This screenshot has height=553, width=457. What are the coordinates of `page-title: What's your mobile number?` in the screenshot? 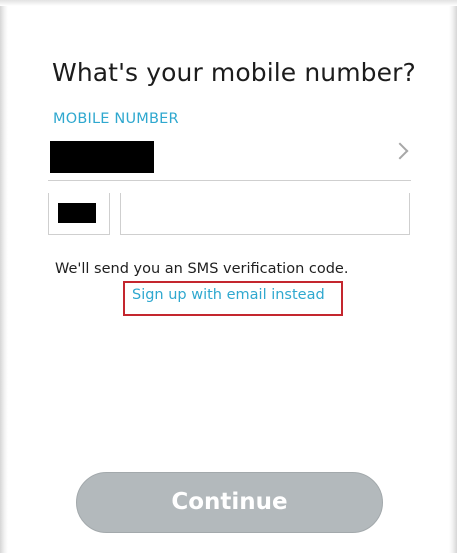 It's located at (234, 72).